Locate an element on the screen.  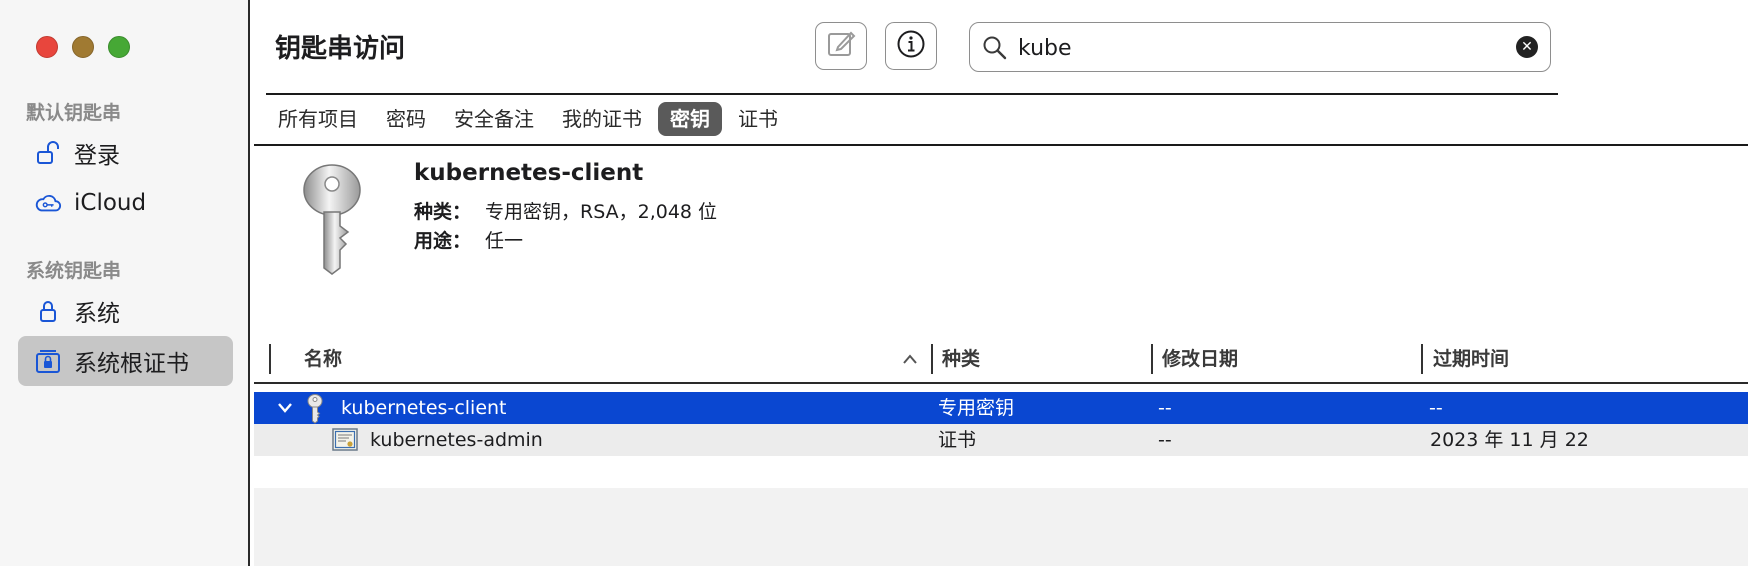
column-header-modified: 修改日期 is located at coordinates (1200, 359).